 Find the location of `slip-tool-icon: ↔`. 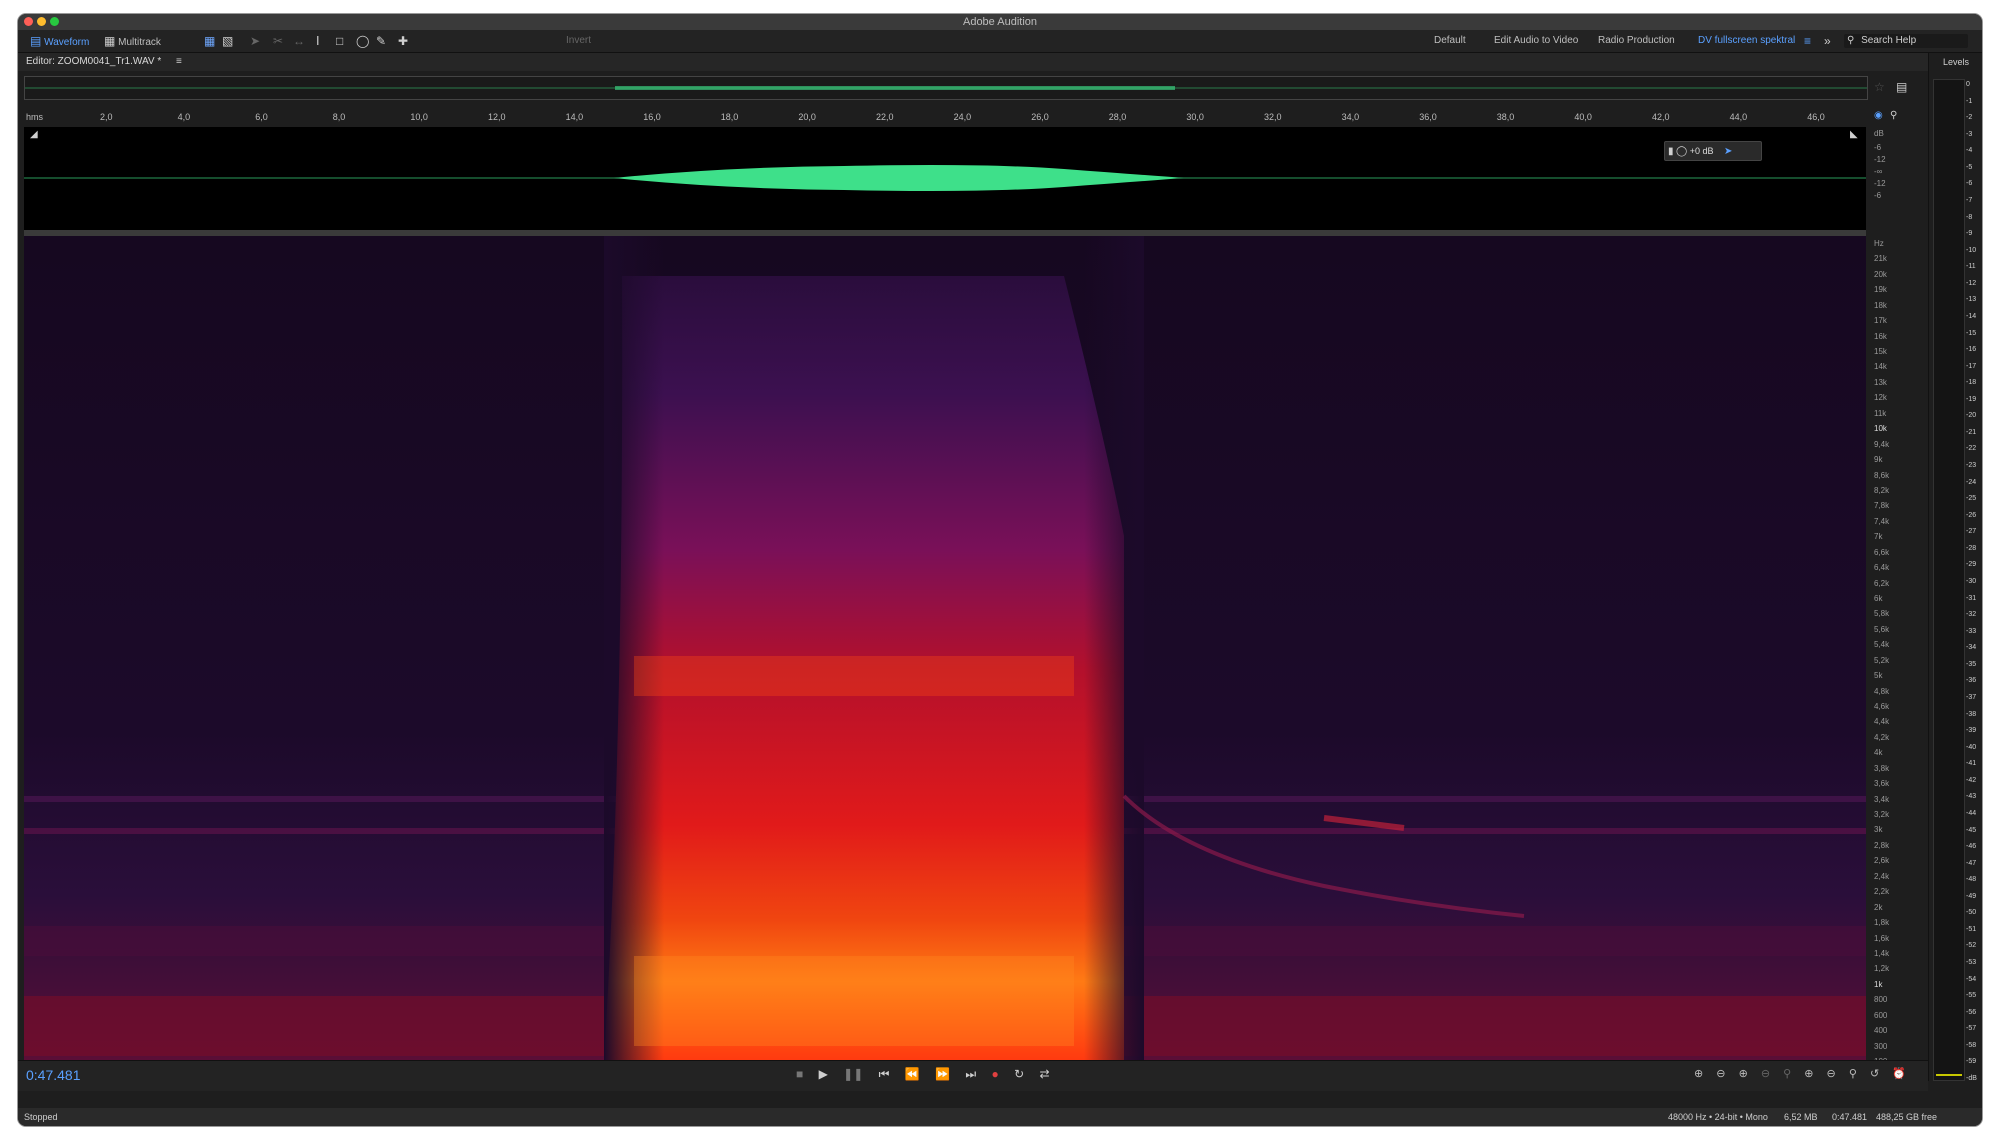

slip-tool-icon: ↔ is located at coordinates (299, 41).